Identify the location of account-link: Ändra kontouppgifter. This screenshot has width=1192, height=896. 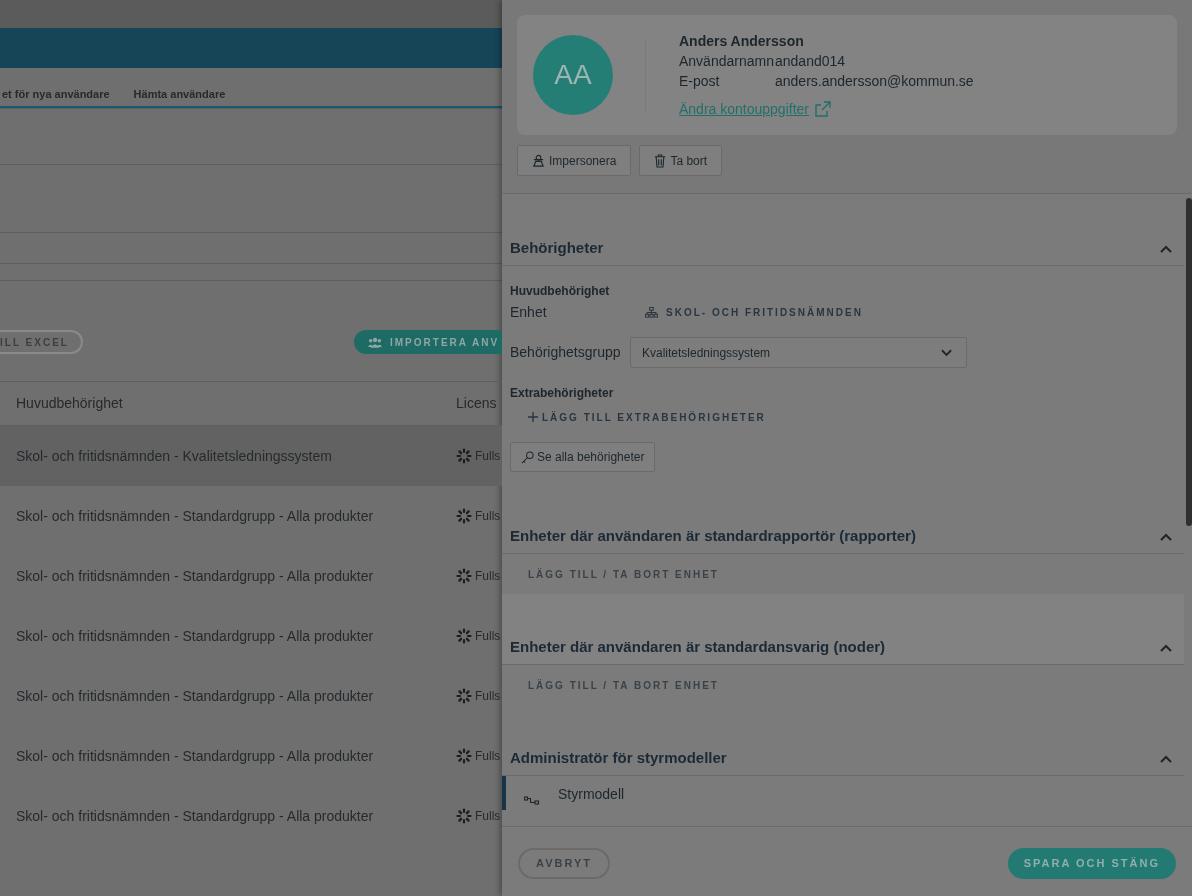
(826, 109).